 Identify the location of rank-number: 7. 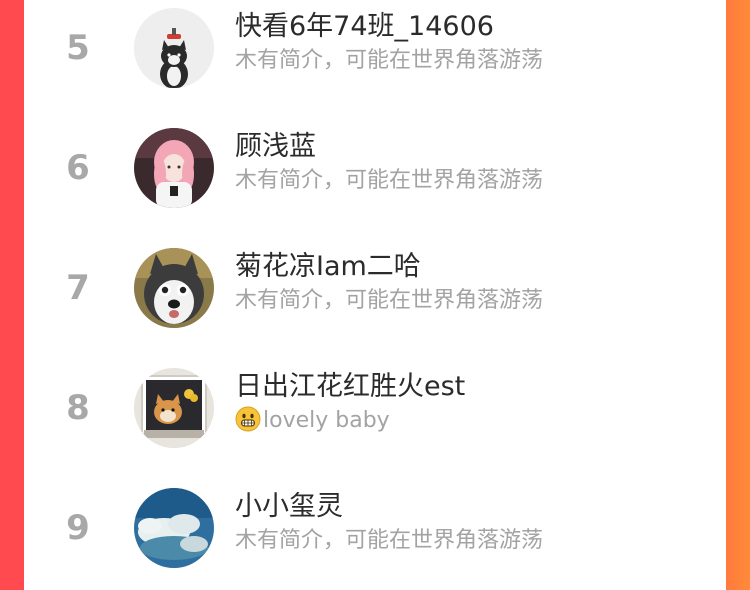
(78, 288).